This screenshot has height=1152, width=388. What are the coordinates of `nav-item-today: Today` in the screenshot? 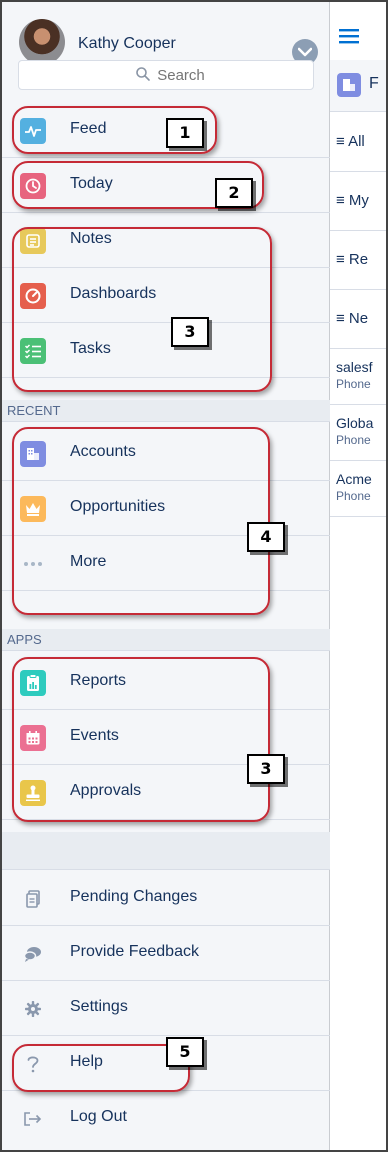 It's located at (166, 185).